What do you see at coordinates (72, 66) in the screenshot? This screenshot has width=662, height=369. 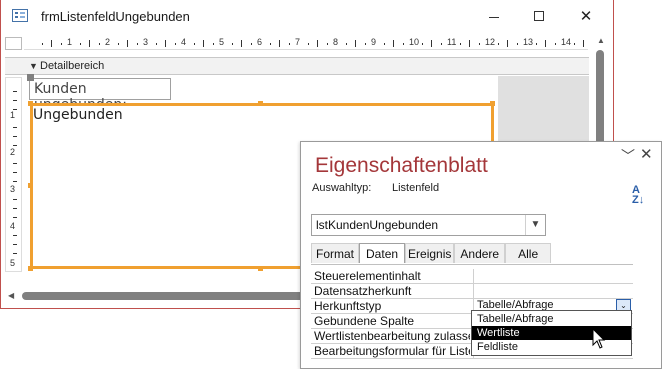 I see `section-label: Detailbereich` at bounding box center [72, 66].